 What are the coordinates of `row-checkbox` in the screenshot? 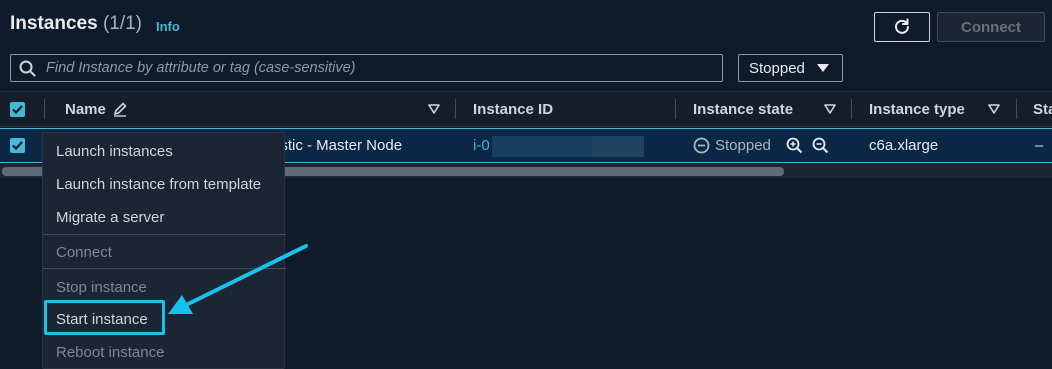 It's located at (17, 145).